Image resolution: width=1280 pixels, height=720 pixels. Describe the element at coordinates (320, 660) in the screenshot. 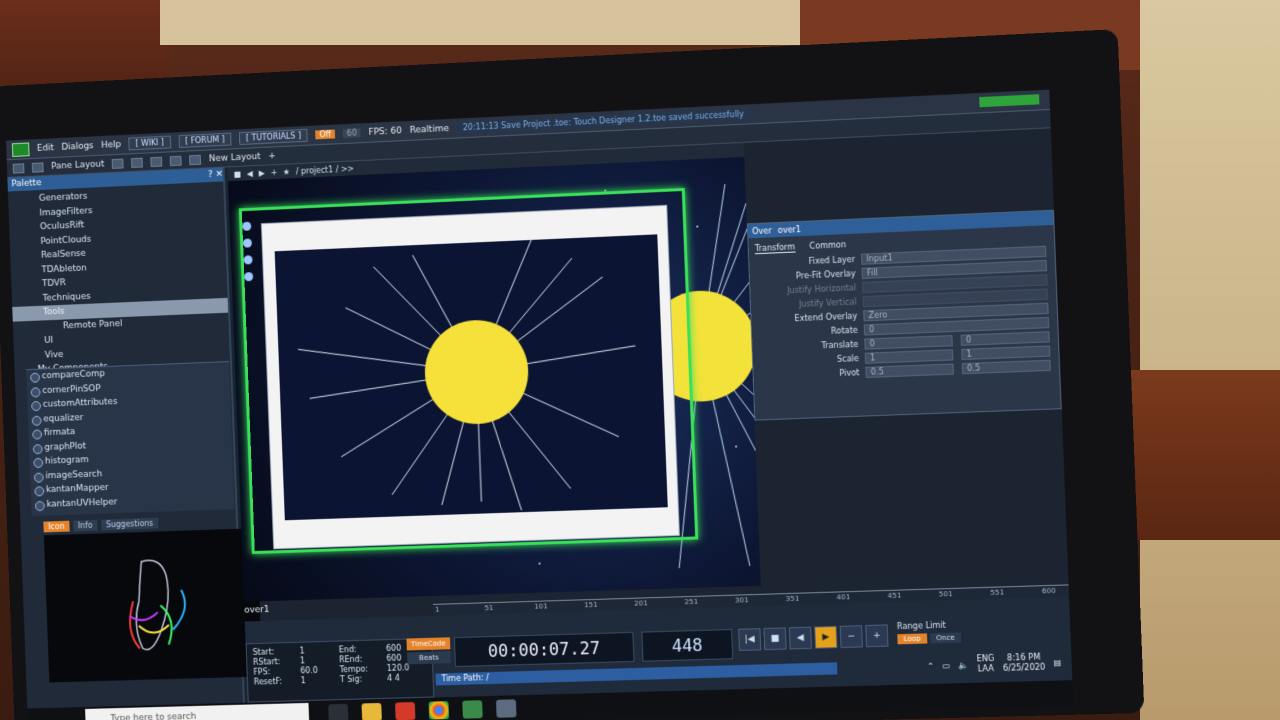

I see `rstart-value: 1` at that location.